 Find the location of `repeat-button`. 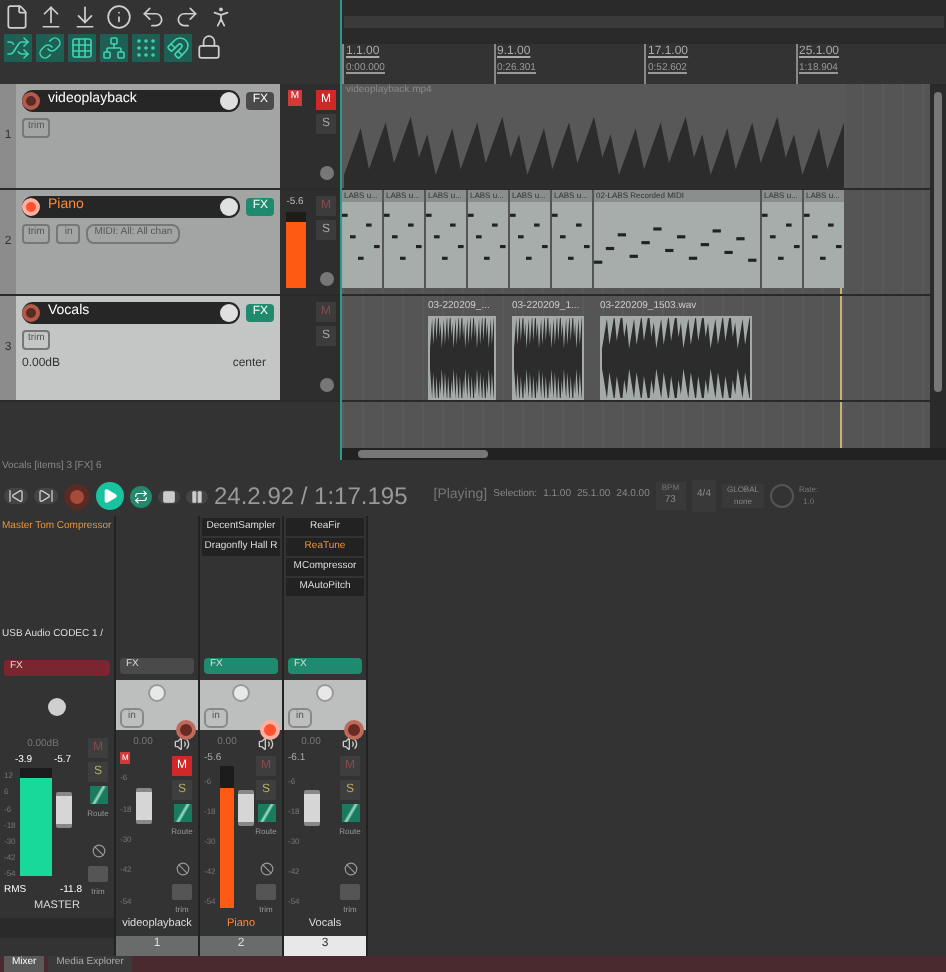

repeat-button is located at coordinates (141, 496).